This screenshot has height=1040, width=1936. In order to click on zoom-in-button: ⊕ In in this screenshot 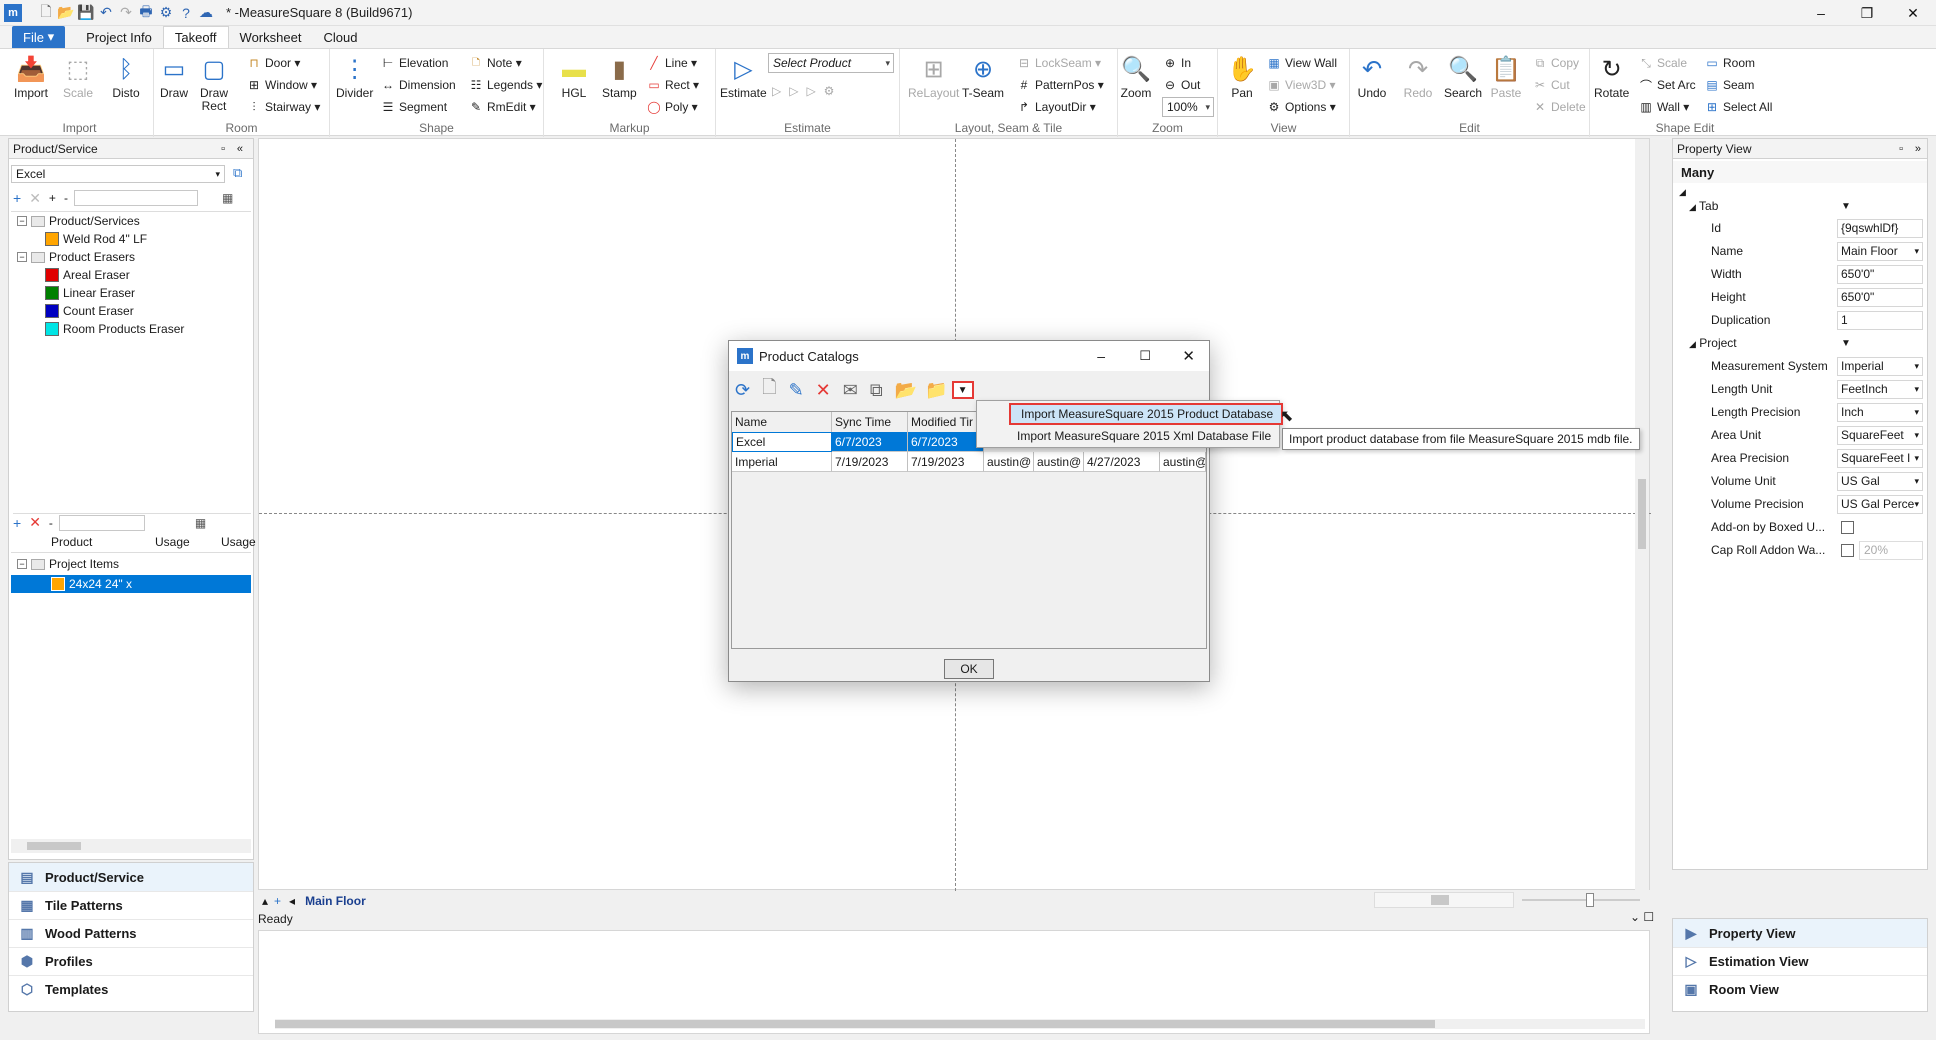, I will do `click(1176, 63)`.